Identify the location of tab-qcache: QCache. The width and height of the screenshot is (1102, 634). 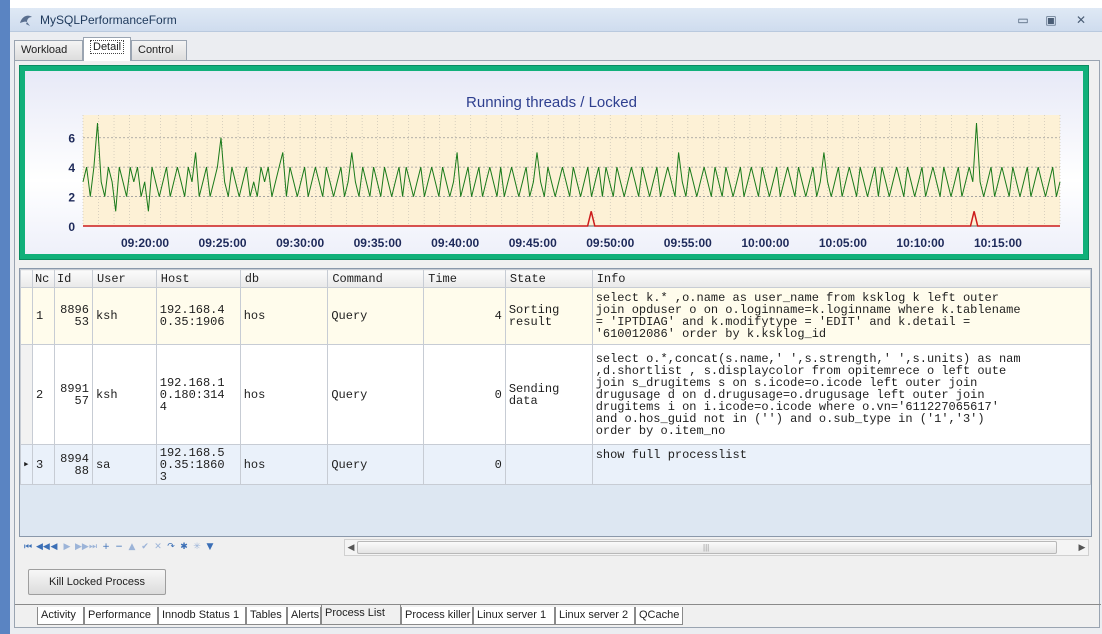
(659, 616).